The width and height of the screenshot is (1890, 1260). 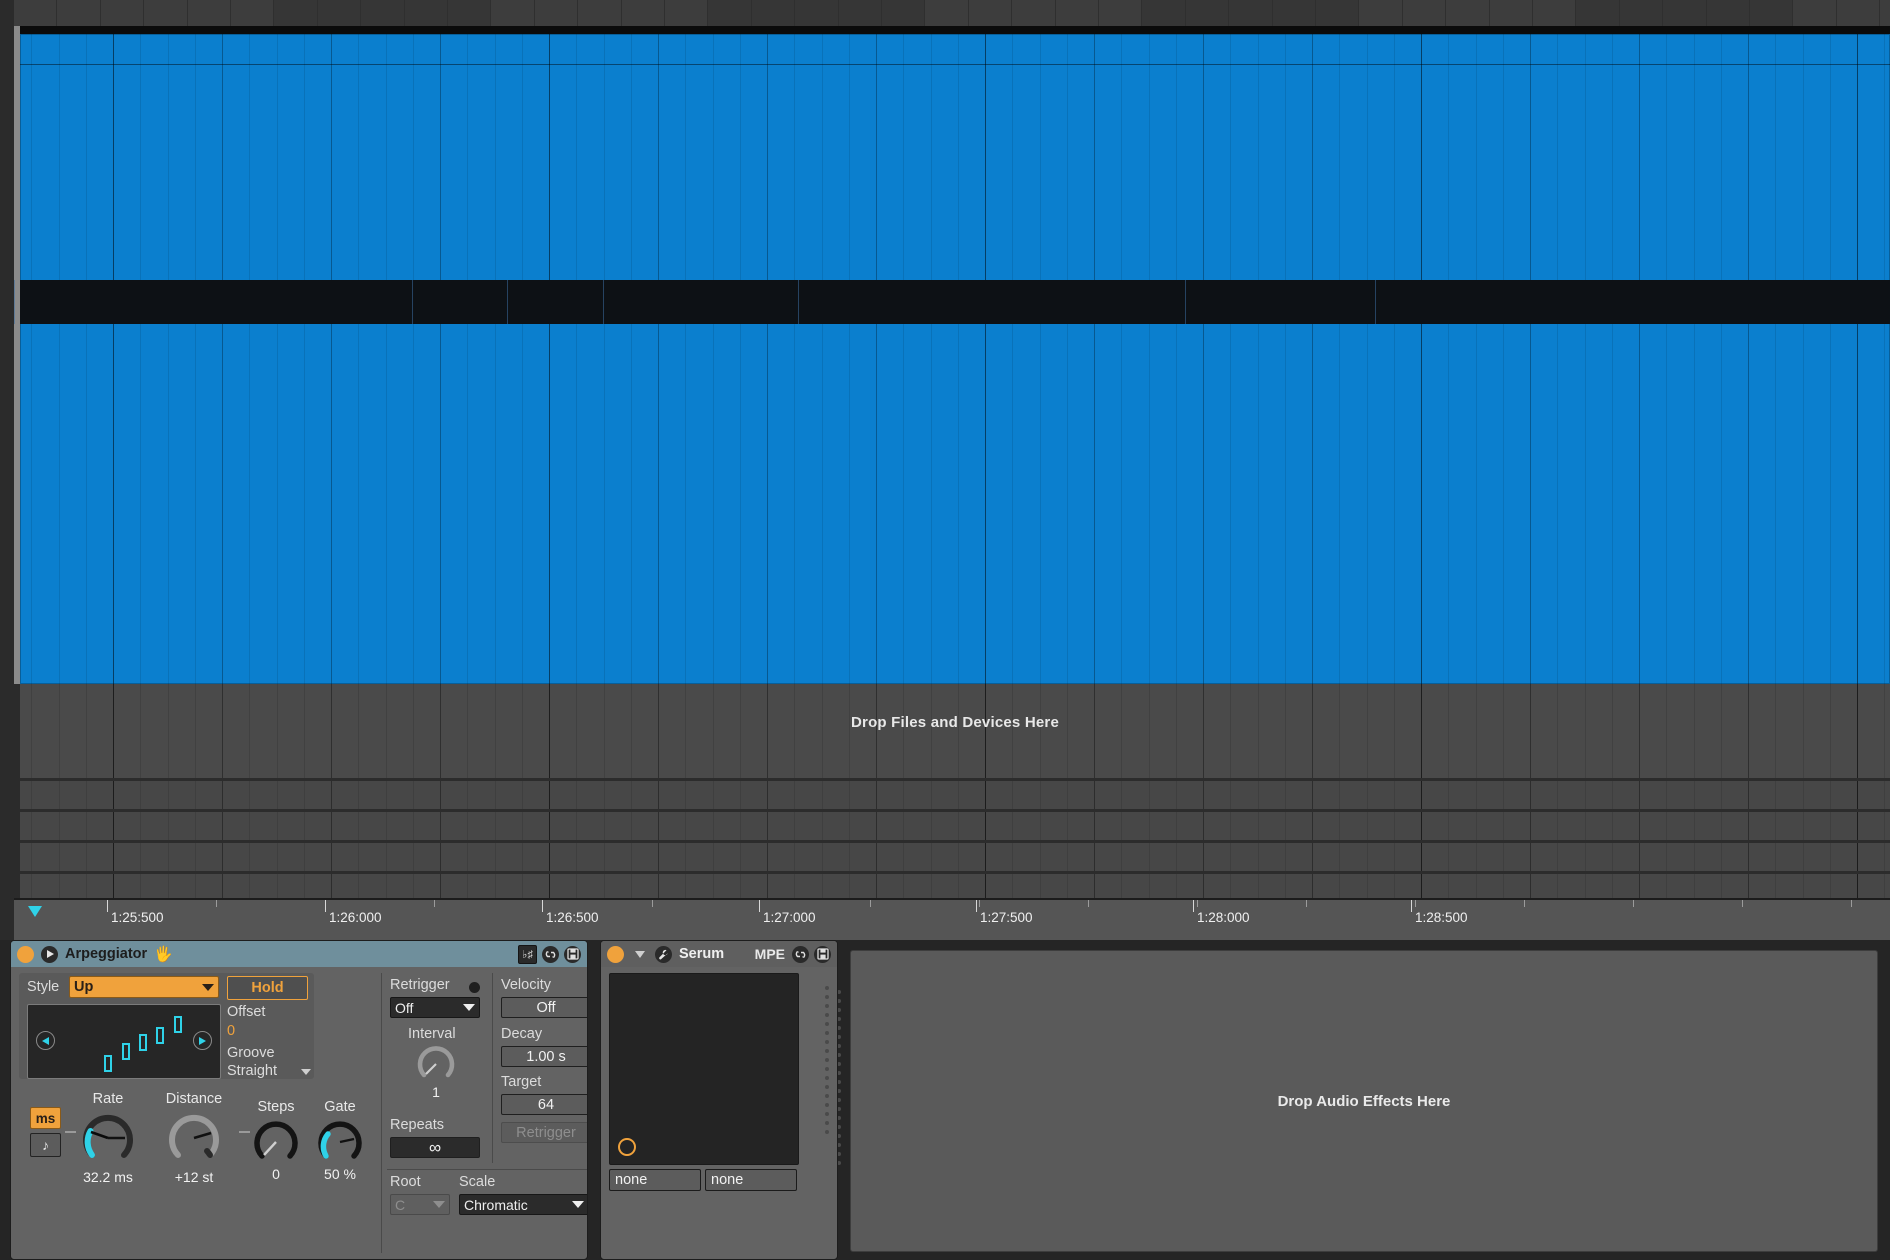 I want to click on serum-macro-right: none, so click(x=751, y=1180).